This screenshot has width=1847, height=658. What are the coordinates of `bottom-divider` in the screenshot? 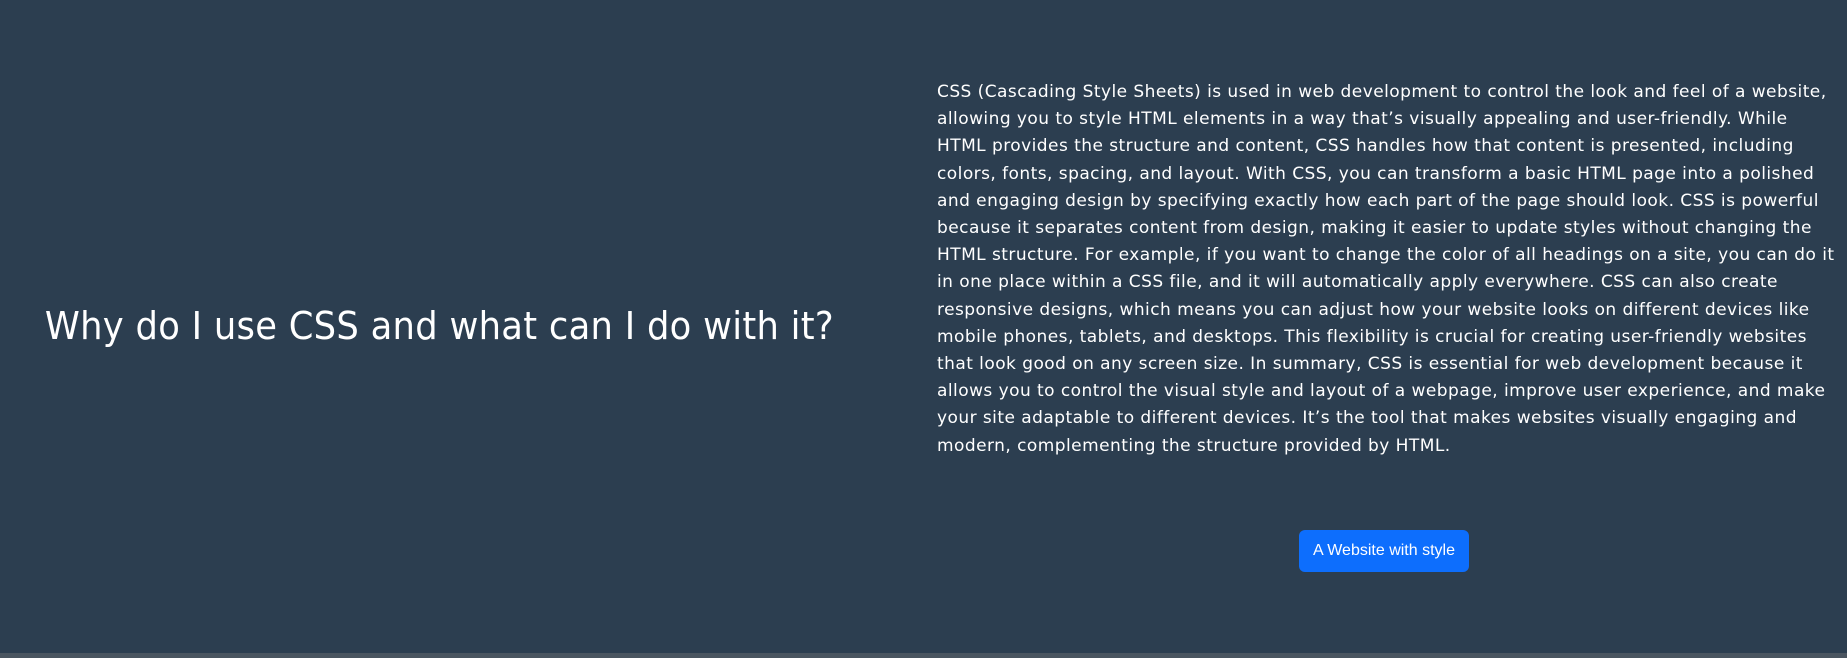 It's located at (923, 655).